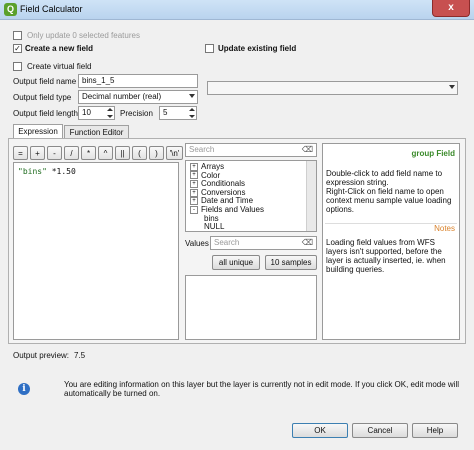 The height and width of the screenshot is (450, 474). Describe the element at coordinates (17, 48) in the screenshot. I see `create-new-field-checkbox: ✓` at that location.